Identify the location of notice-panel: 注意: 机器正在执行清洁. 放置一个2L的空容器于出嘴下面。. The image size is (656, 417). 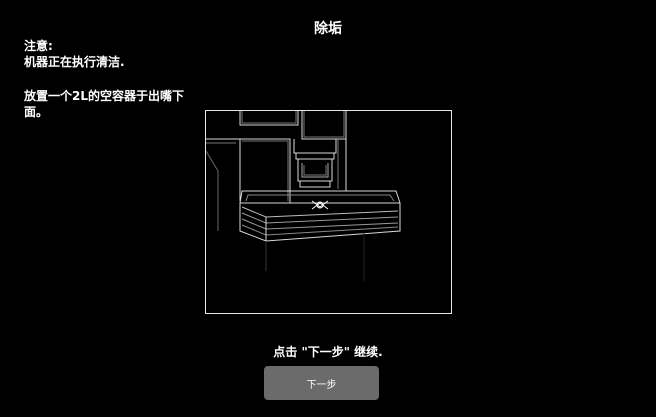
(114, 79).